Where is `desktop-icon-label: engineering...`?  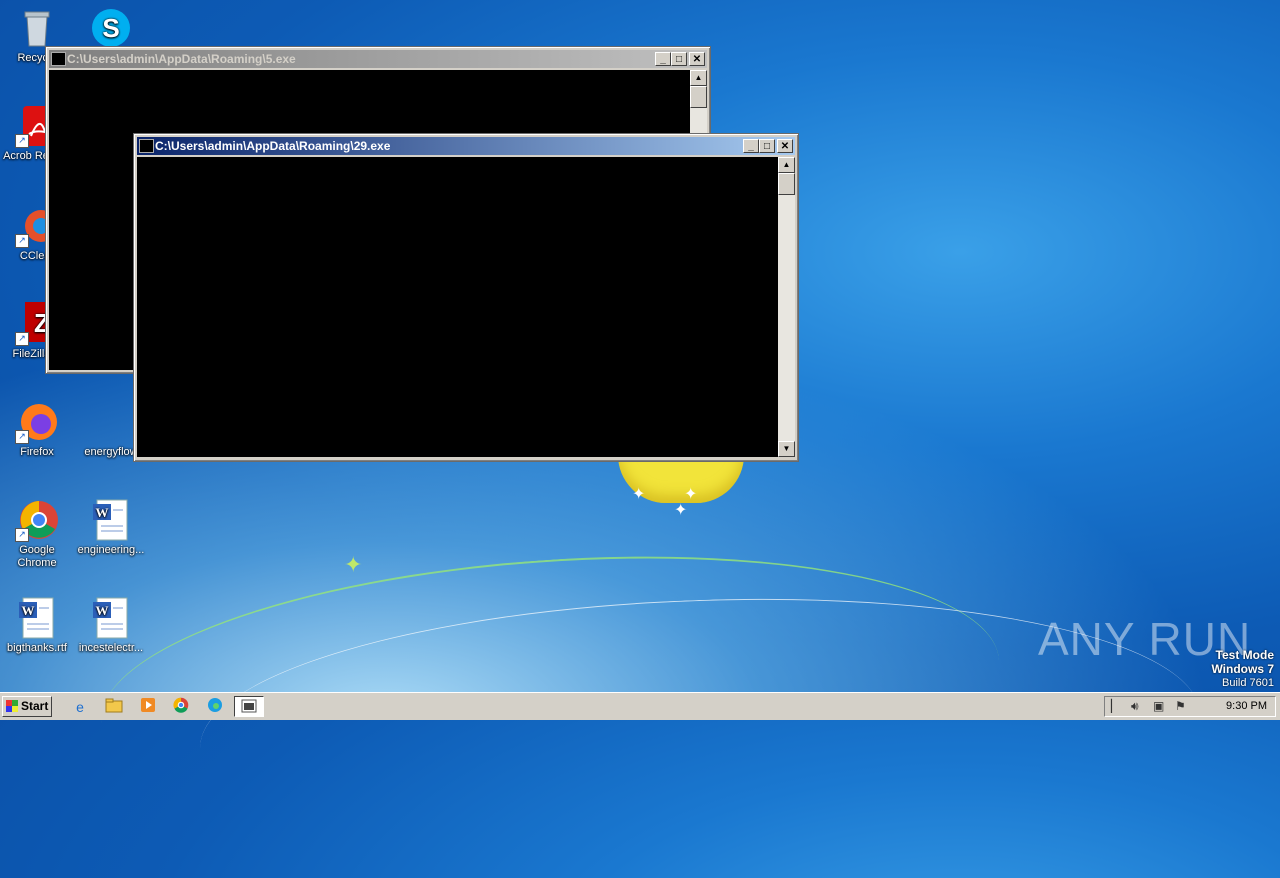 desktop-icon-label: engineering... is located at coordinates (111, 550).